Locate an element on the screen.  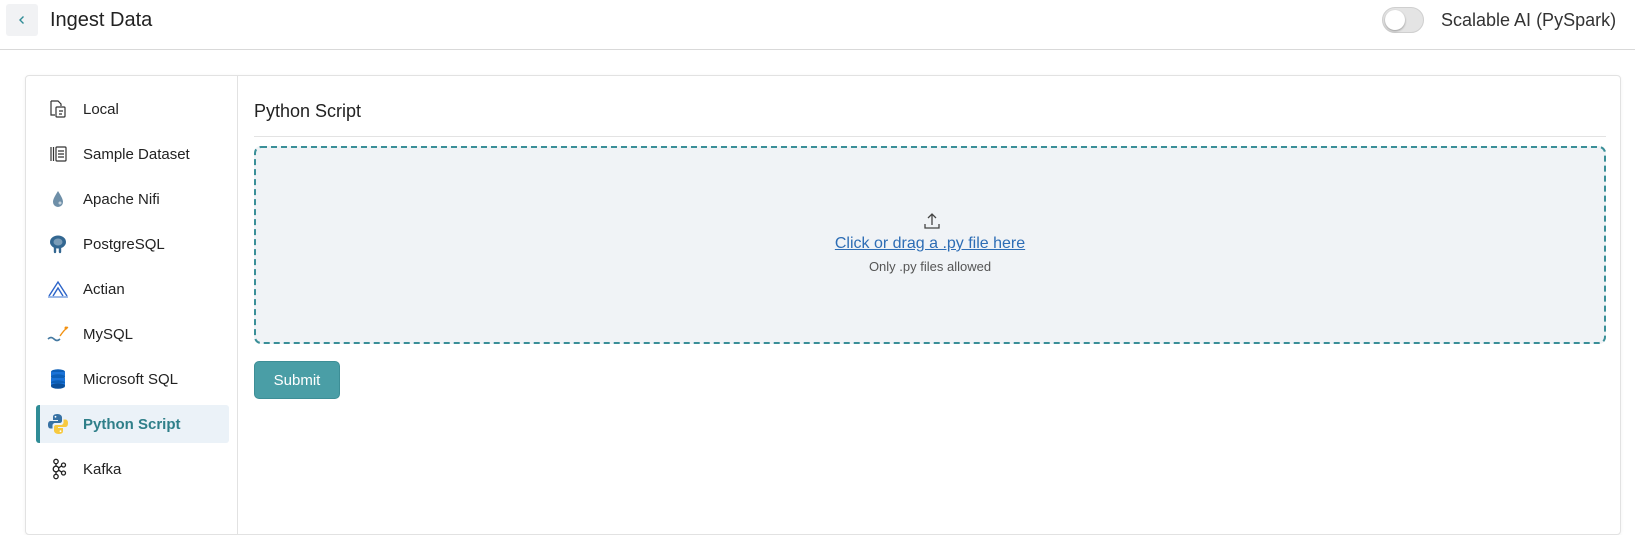
sidebar-item-label: Python Script is located at coordinates (132, 424).